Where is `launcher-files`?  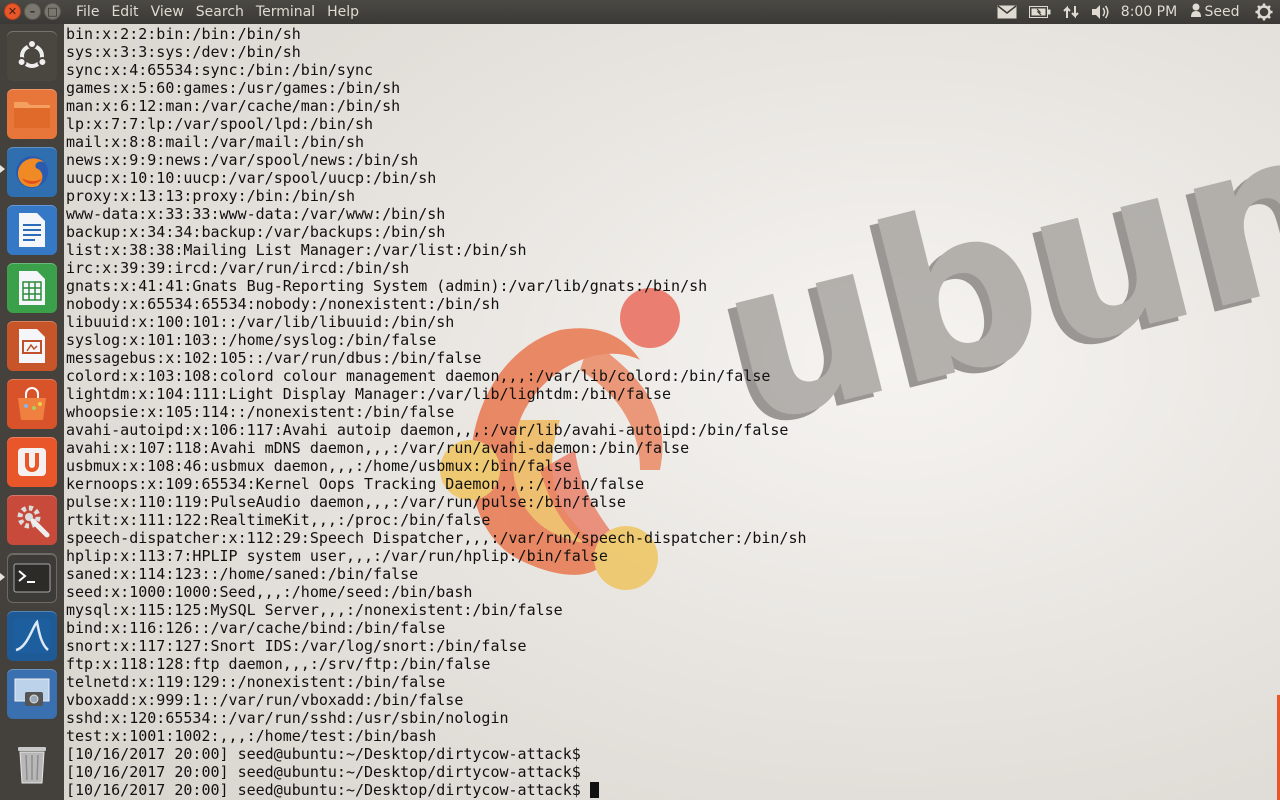
launcher-files is located at coordinates (32, 114).